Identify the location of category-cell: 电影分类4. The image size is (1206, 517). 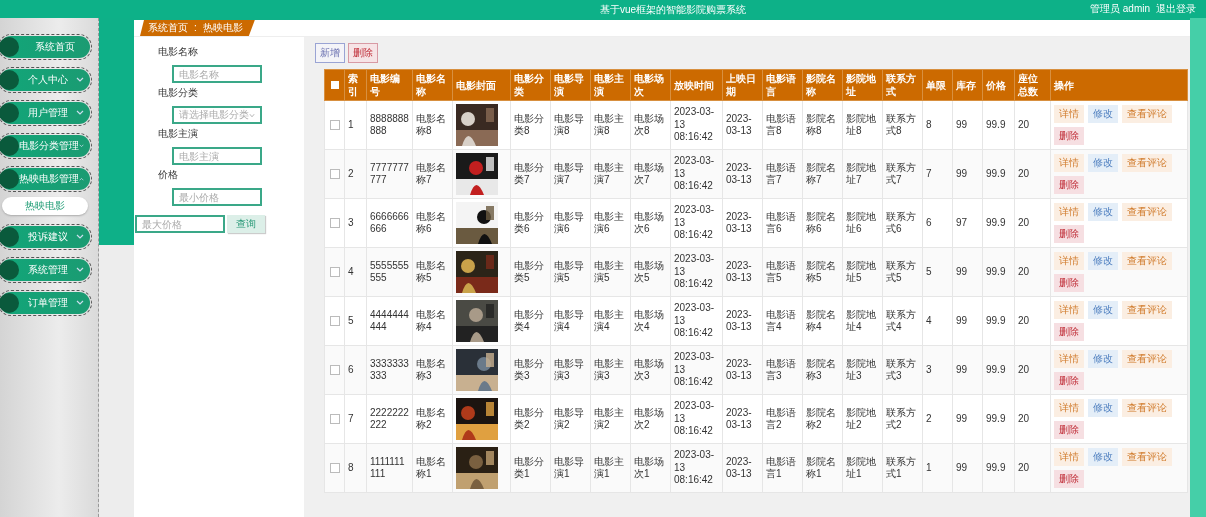
(530, 321).